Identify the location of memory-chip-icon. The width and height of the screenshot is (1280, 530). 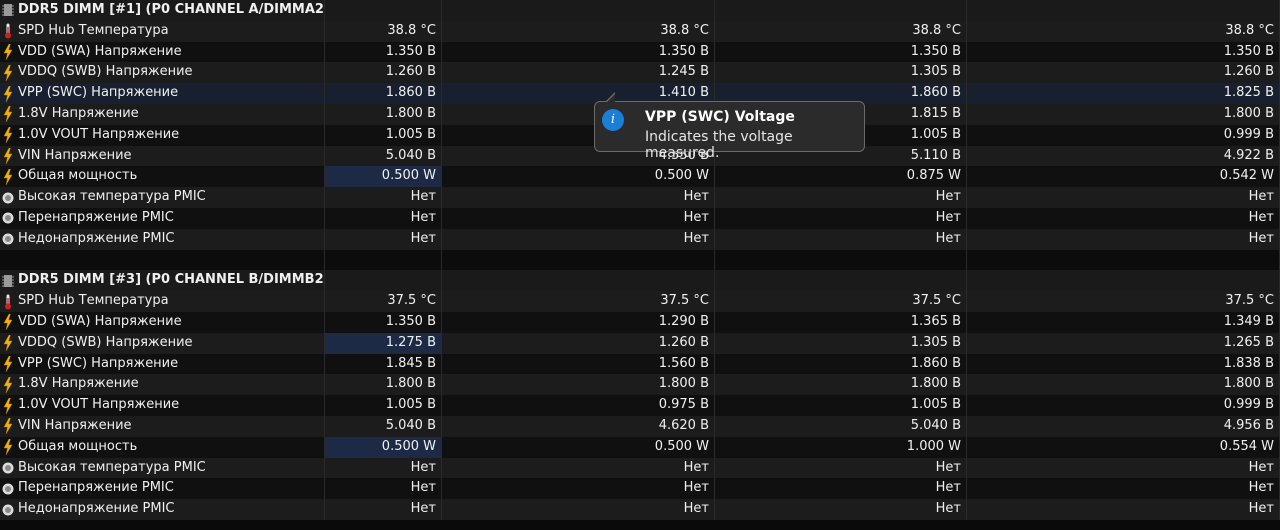
(8, 281).